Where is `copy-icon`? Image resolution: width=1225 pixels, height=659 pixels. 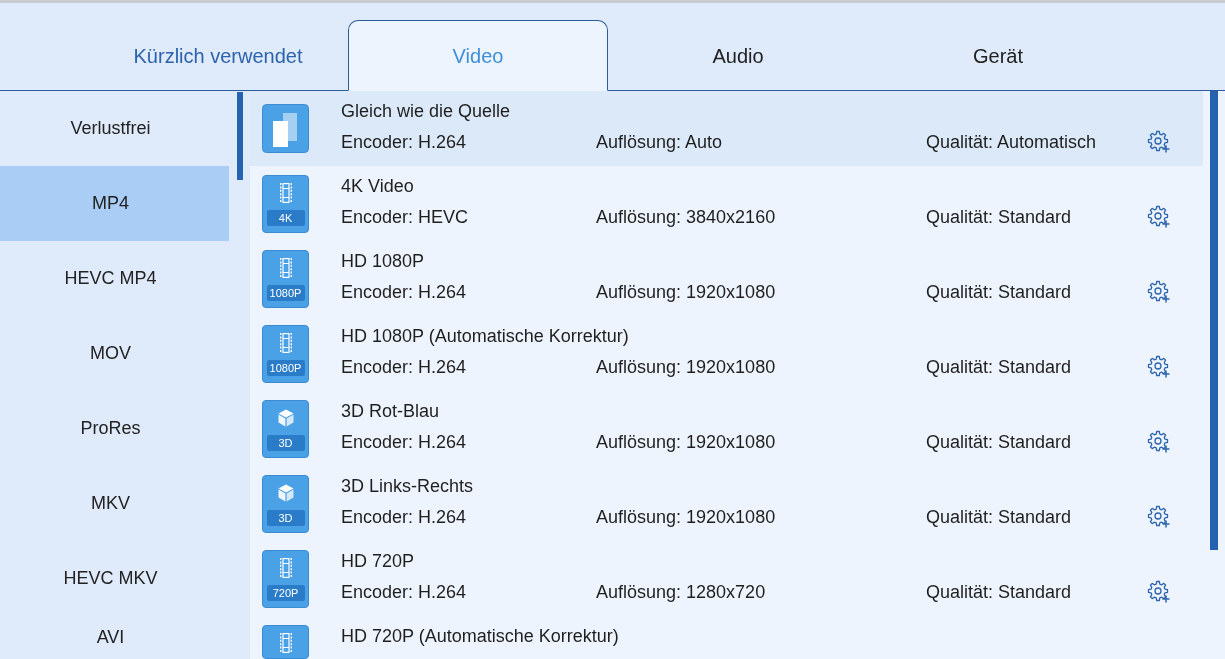
copy-icon is located at coordinates (285, 128).